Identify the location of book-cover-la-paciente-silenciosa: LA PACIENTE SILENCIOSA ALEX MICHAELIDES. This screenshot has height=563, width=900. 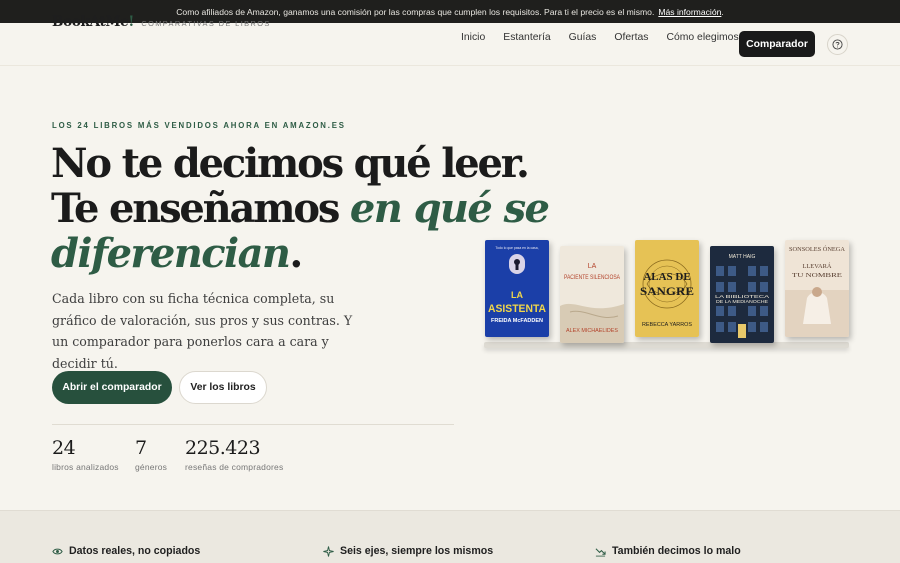
(592, 294).